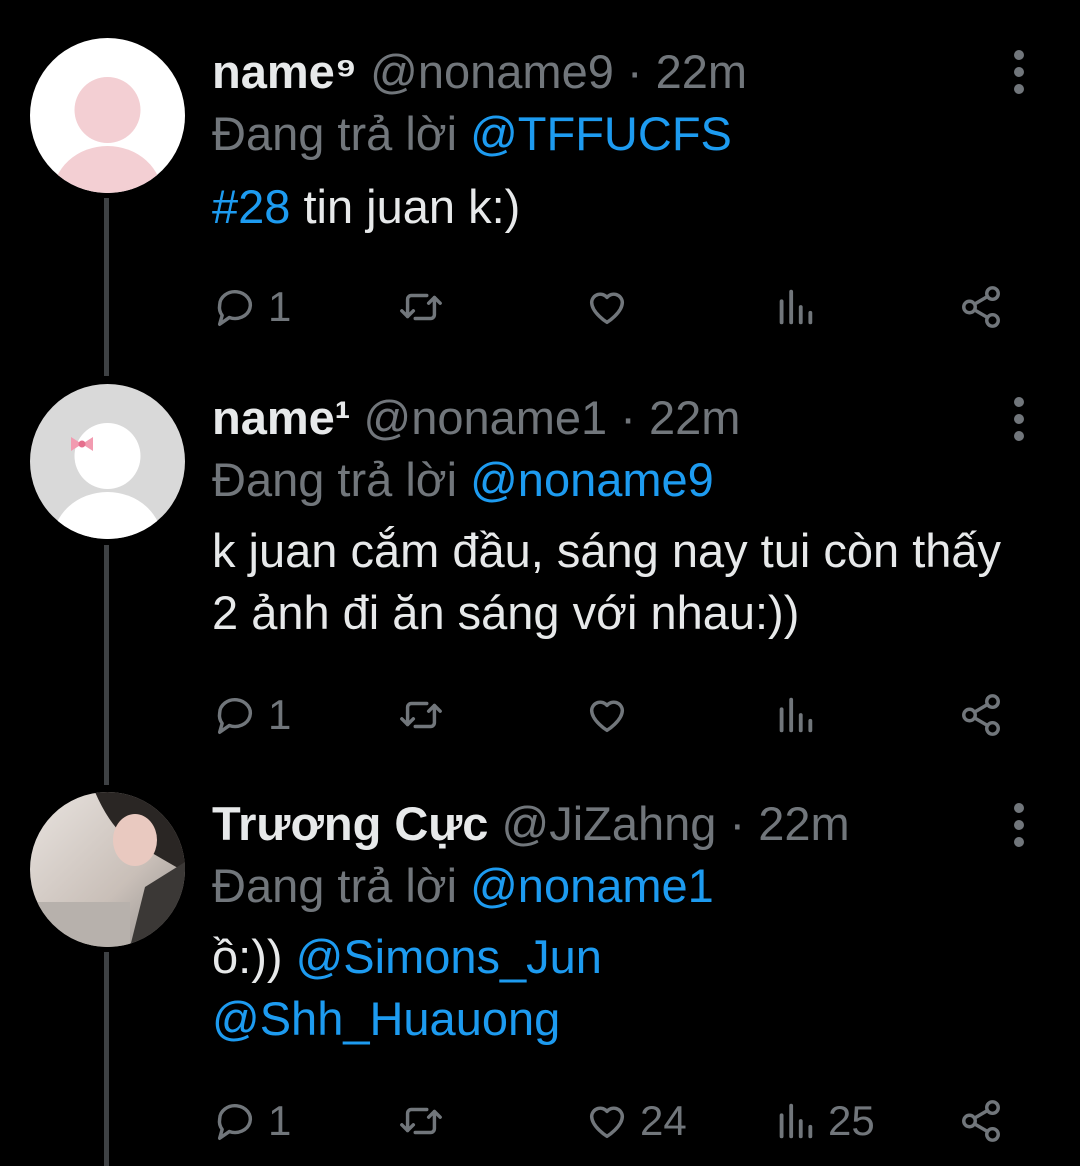 The width and height of the screenshot is (1080, 1166). What do you see at coordinates (492, 71) in the screenshot?
I see `user-handle: @noname9` at bounding box center [492, 71].